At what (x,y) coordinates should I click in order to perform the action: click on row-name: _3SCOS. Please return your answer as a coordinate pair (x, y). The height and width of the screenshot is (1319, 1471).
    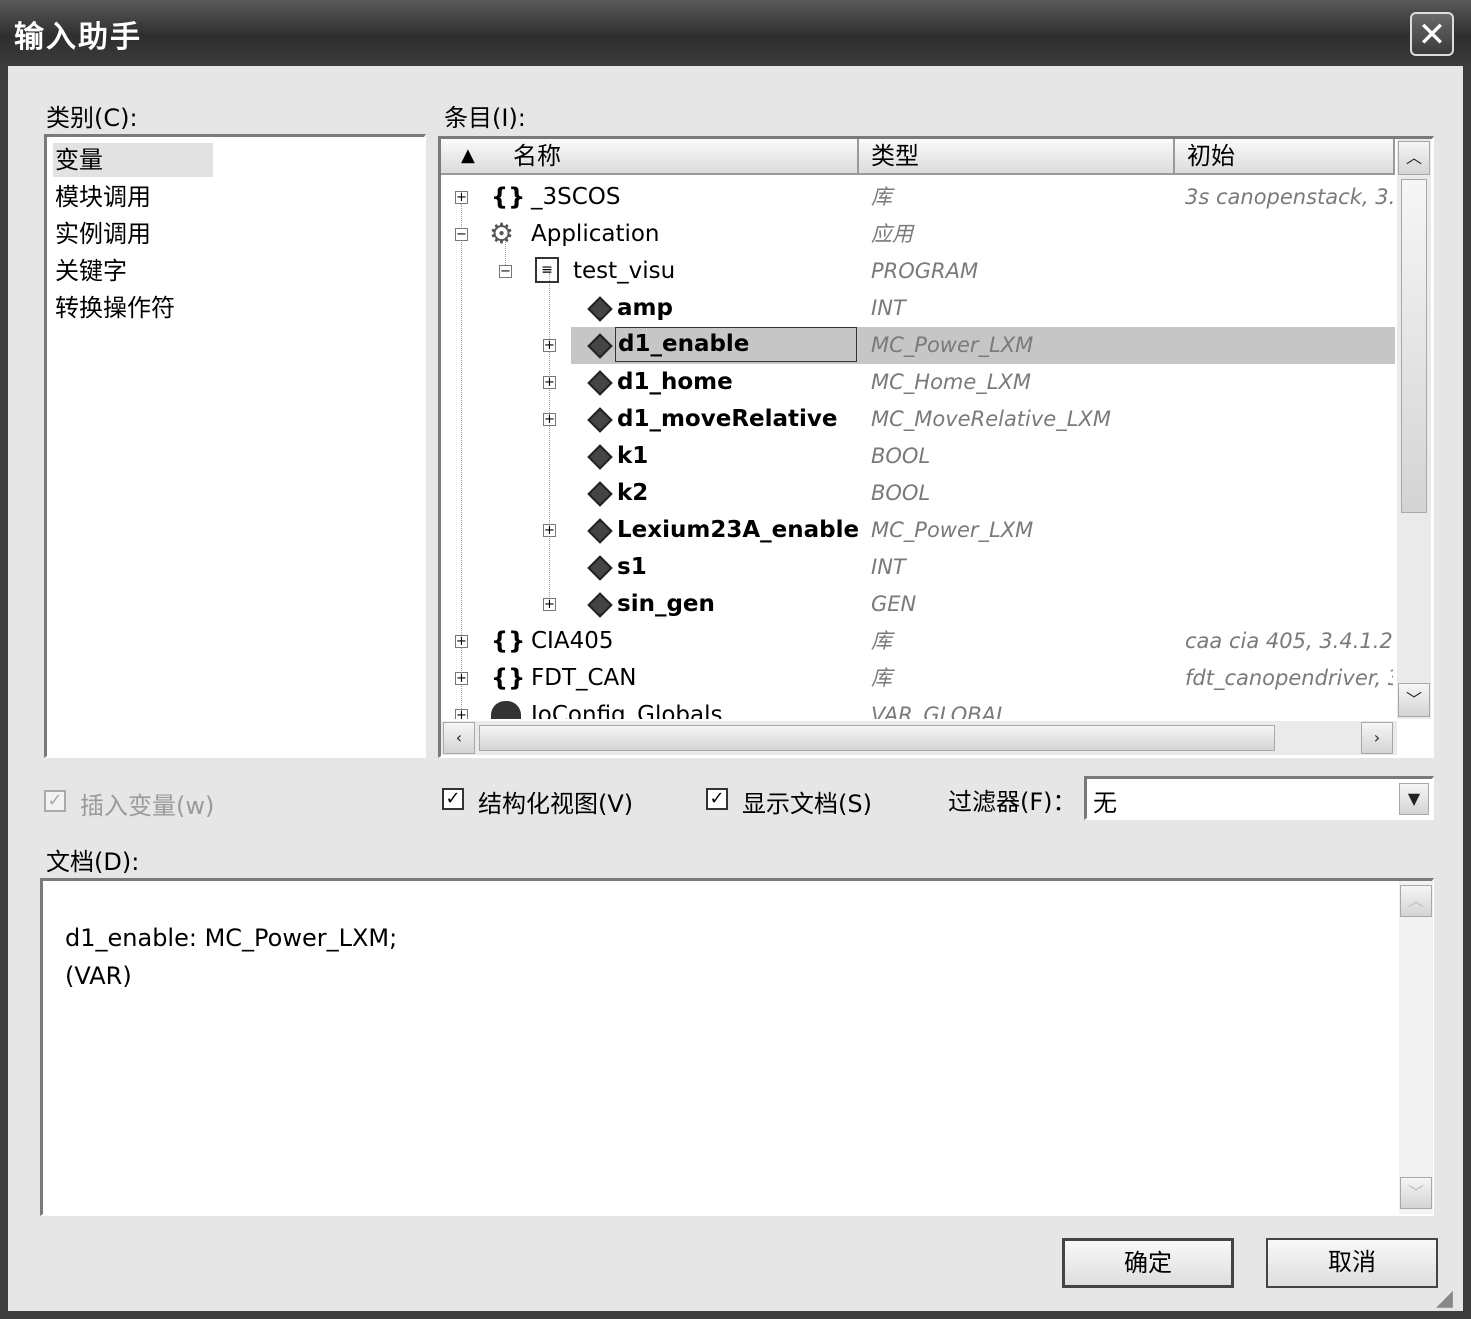
    Looking at the image, I should click on (576, 197).